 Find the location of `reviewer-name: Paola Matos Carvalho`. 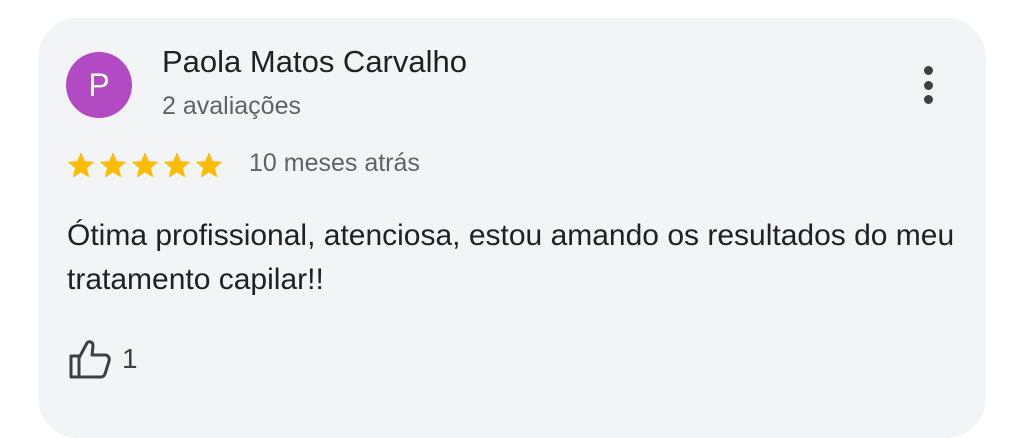

reviewer-name: Paola Matos Carvalho is located at coordinates (314, 62).